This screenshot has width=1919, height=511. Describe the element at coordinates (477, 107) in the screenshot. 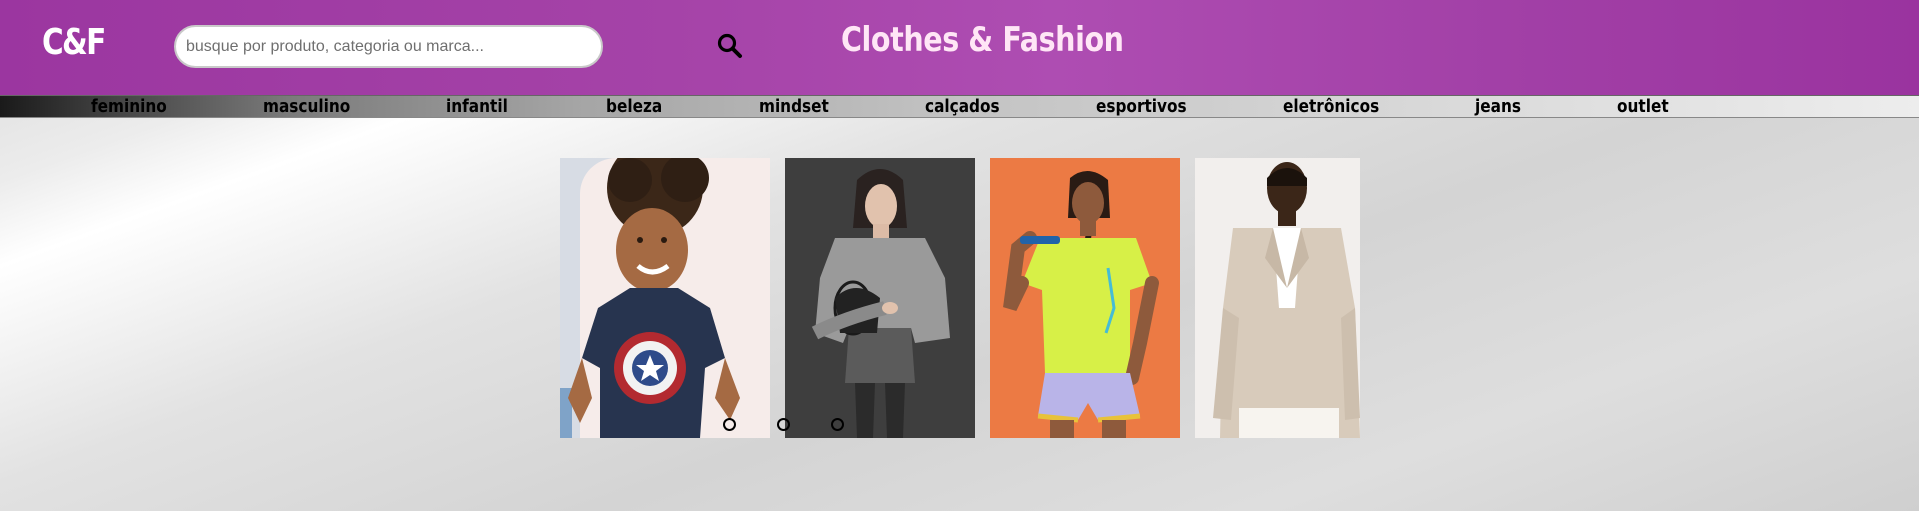

I see `nav-item-infantil: infantil` at that location.